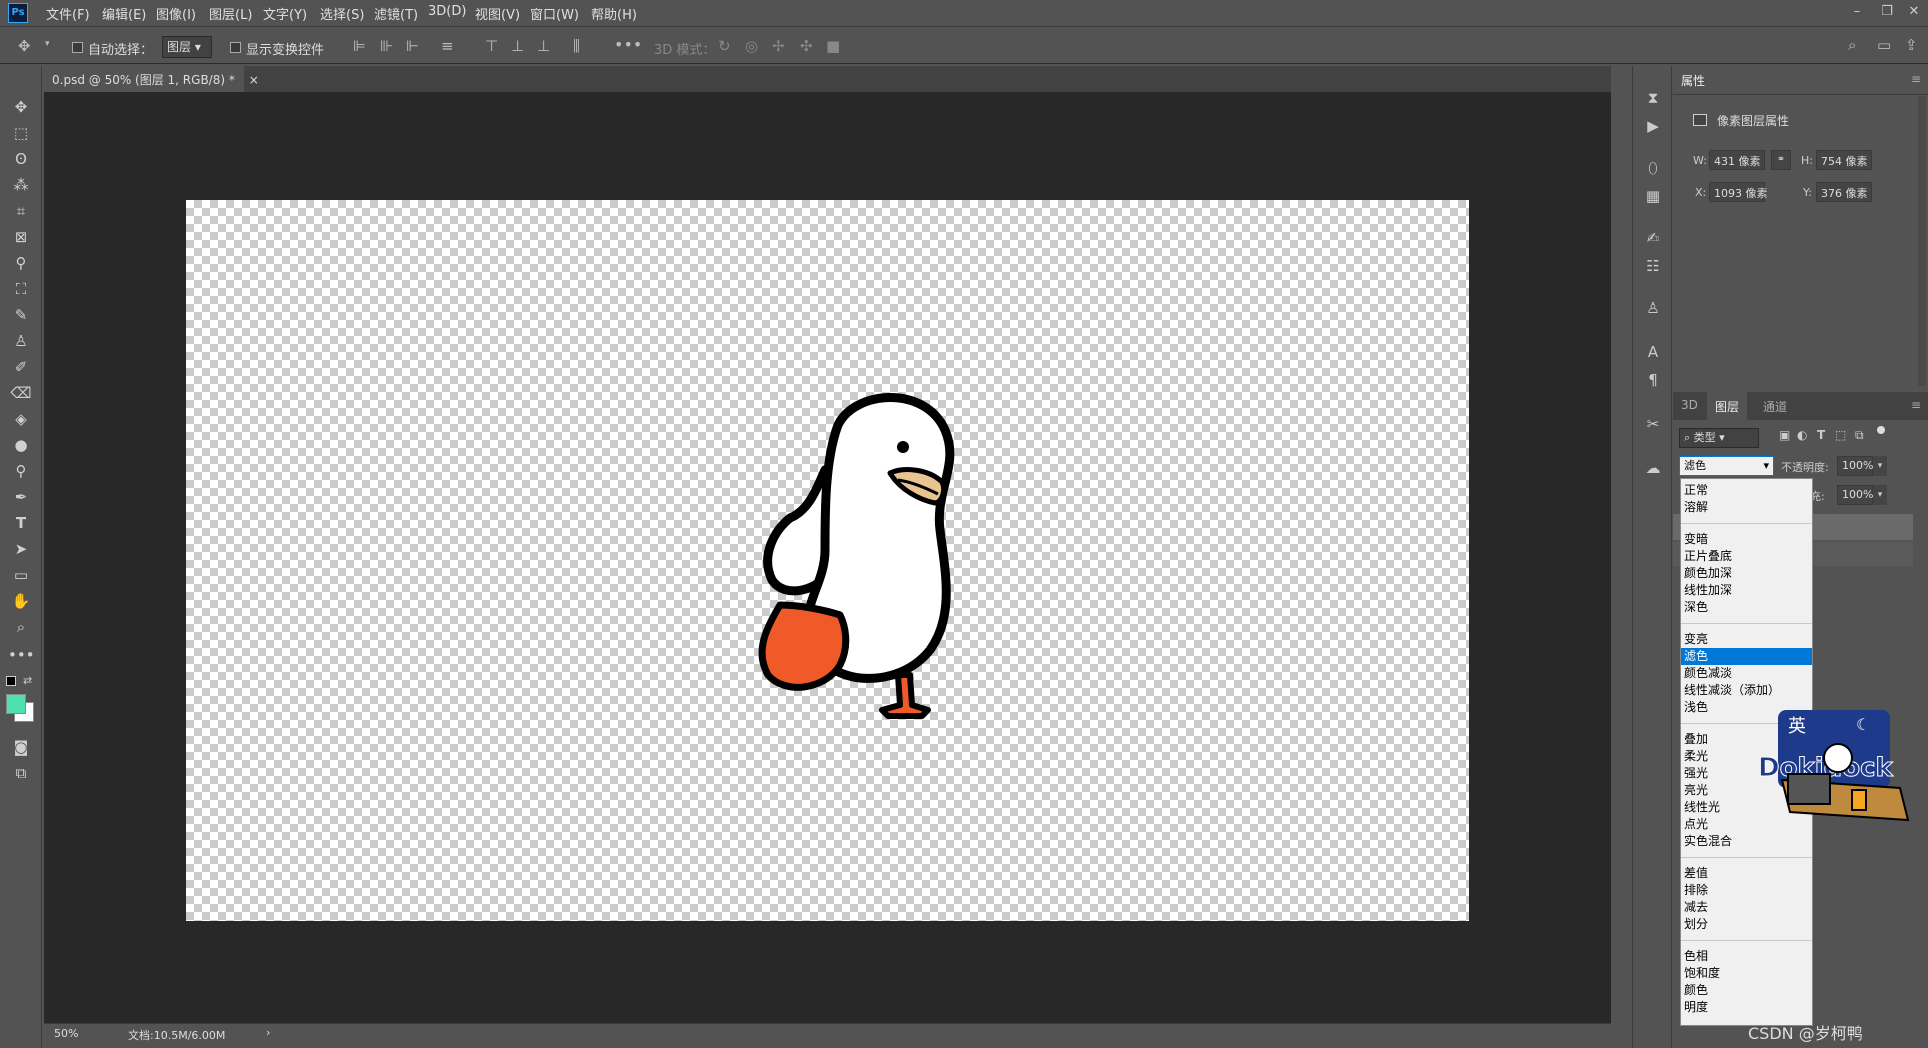 The height and width of the screenshot is (1048, 1928). I want to click on layer-filter-select: ⌕ 类型 ▾, so click(1719, 438).